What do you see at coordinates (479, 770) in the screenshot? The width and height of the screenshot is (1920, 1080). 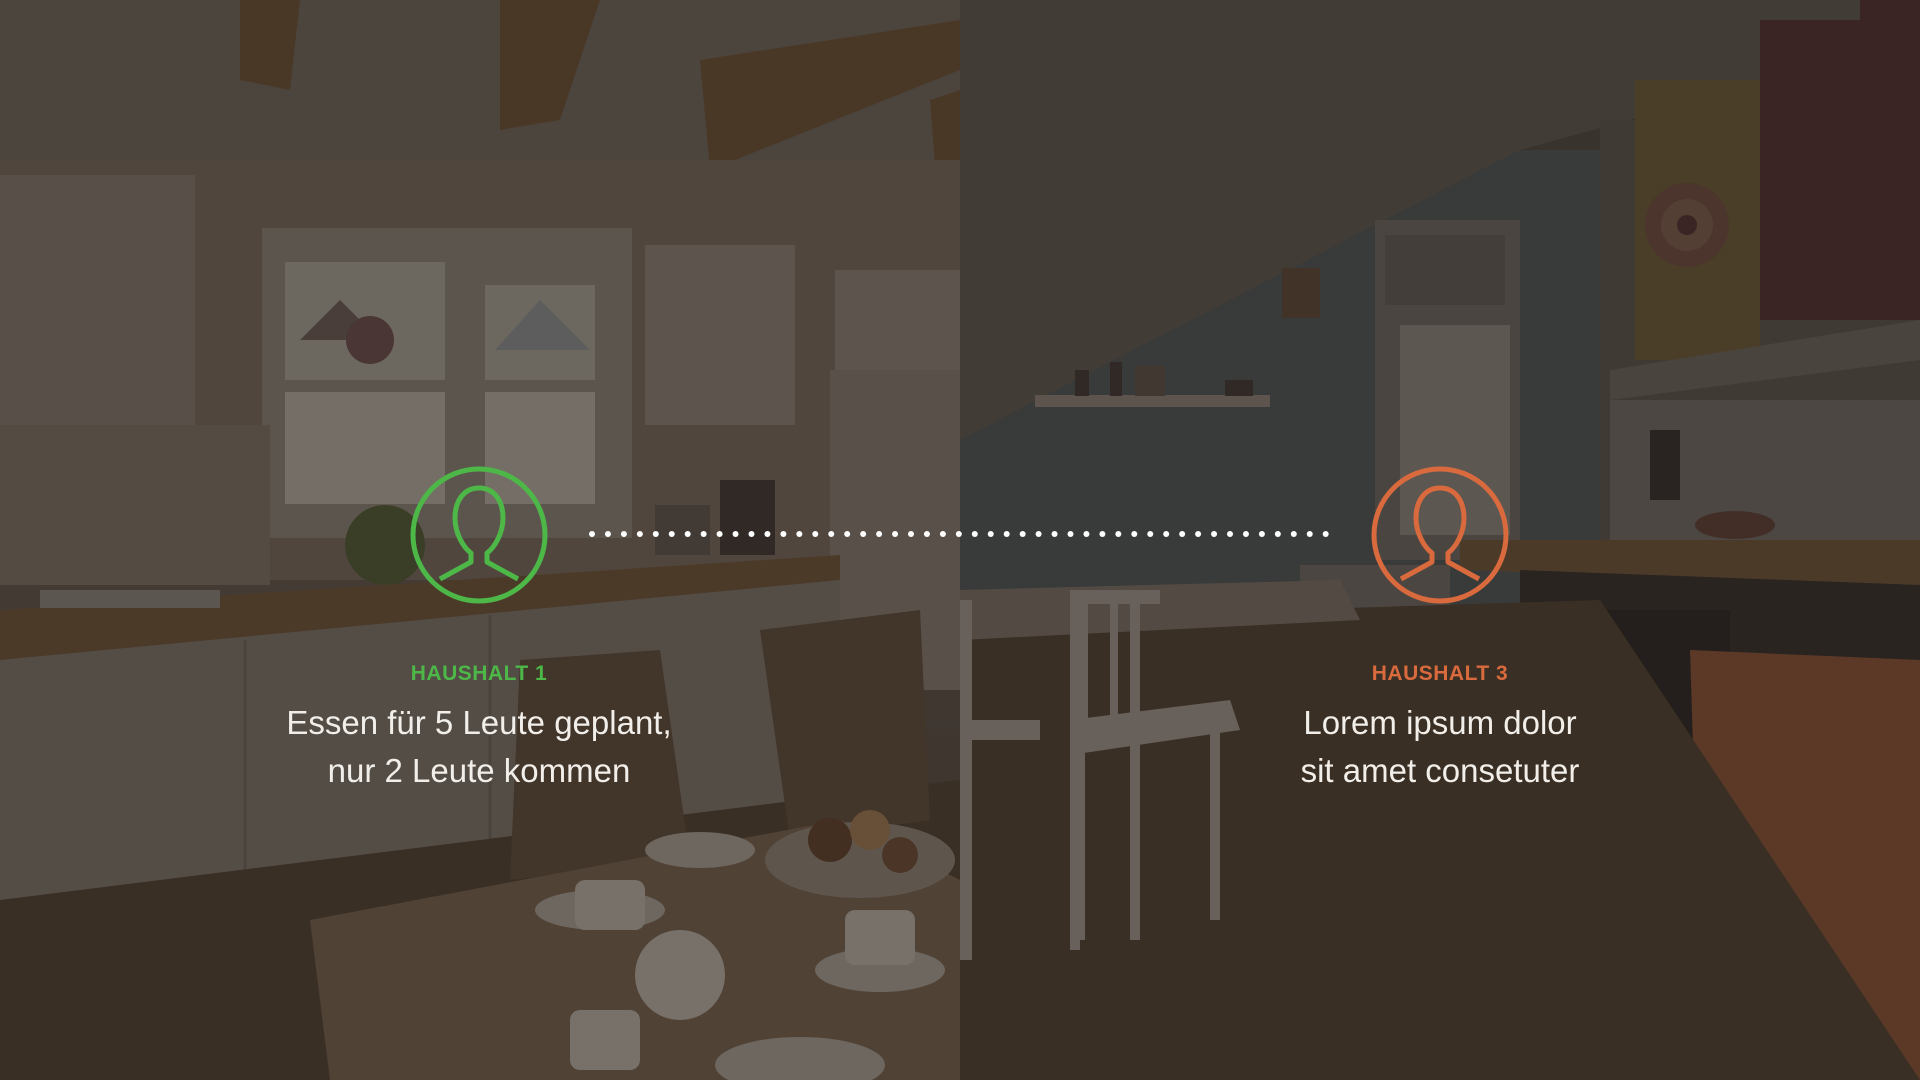 I see `household-1-line-2: nur 2 Leute kommen` at bounding box center [479, 770].